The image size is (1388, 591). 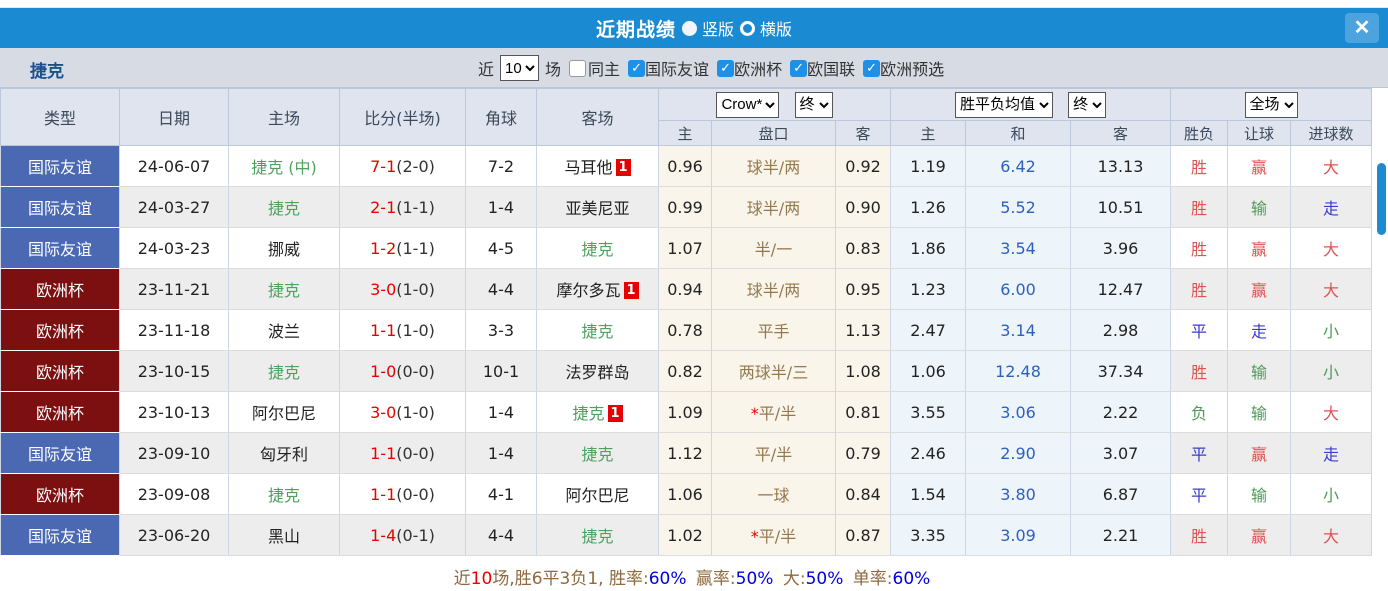 I want to click on subcol-odds-away: 客, so click(x=863, y=133).